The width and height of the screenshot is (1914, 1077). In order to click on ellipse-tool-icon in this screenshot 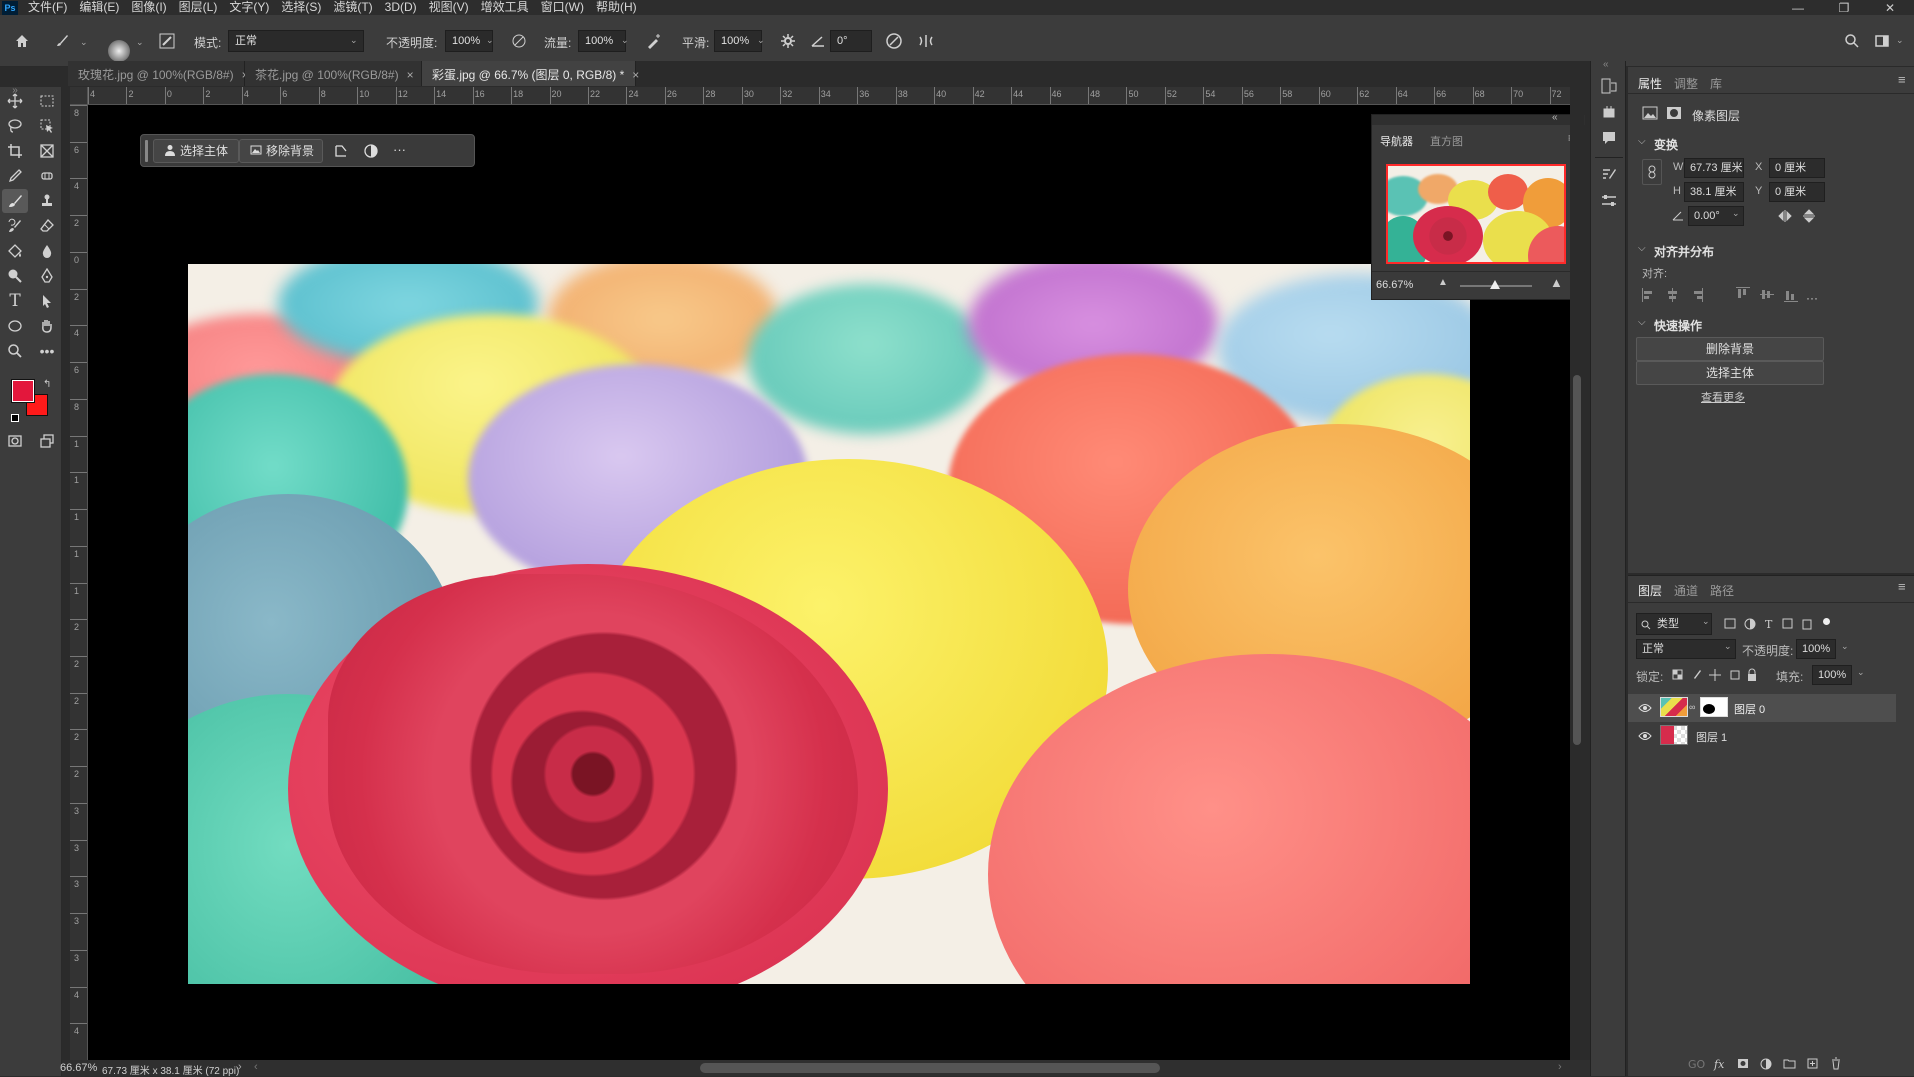, I will do `click(15, 326)`.